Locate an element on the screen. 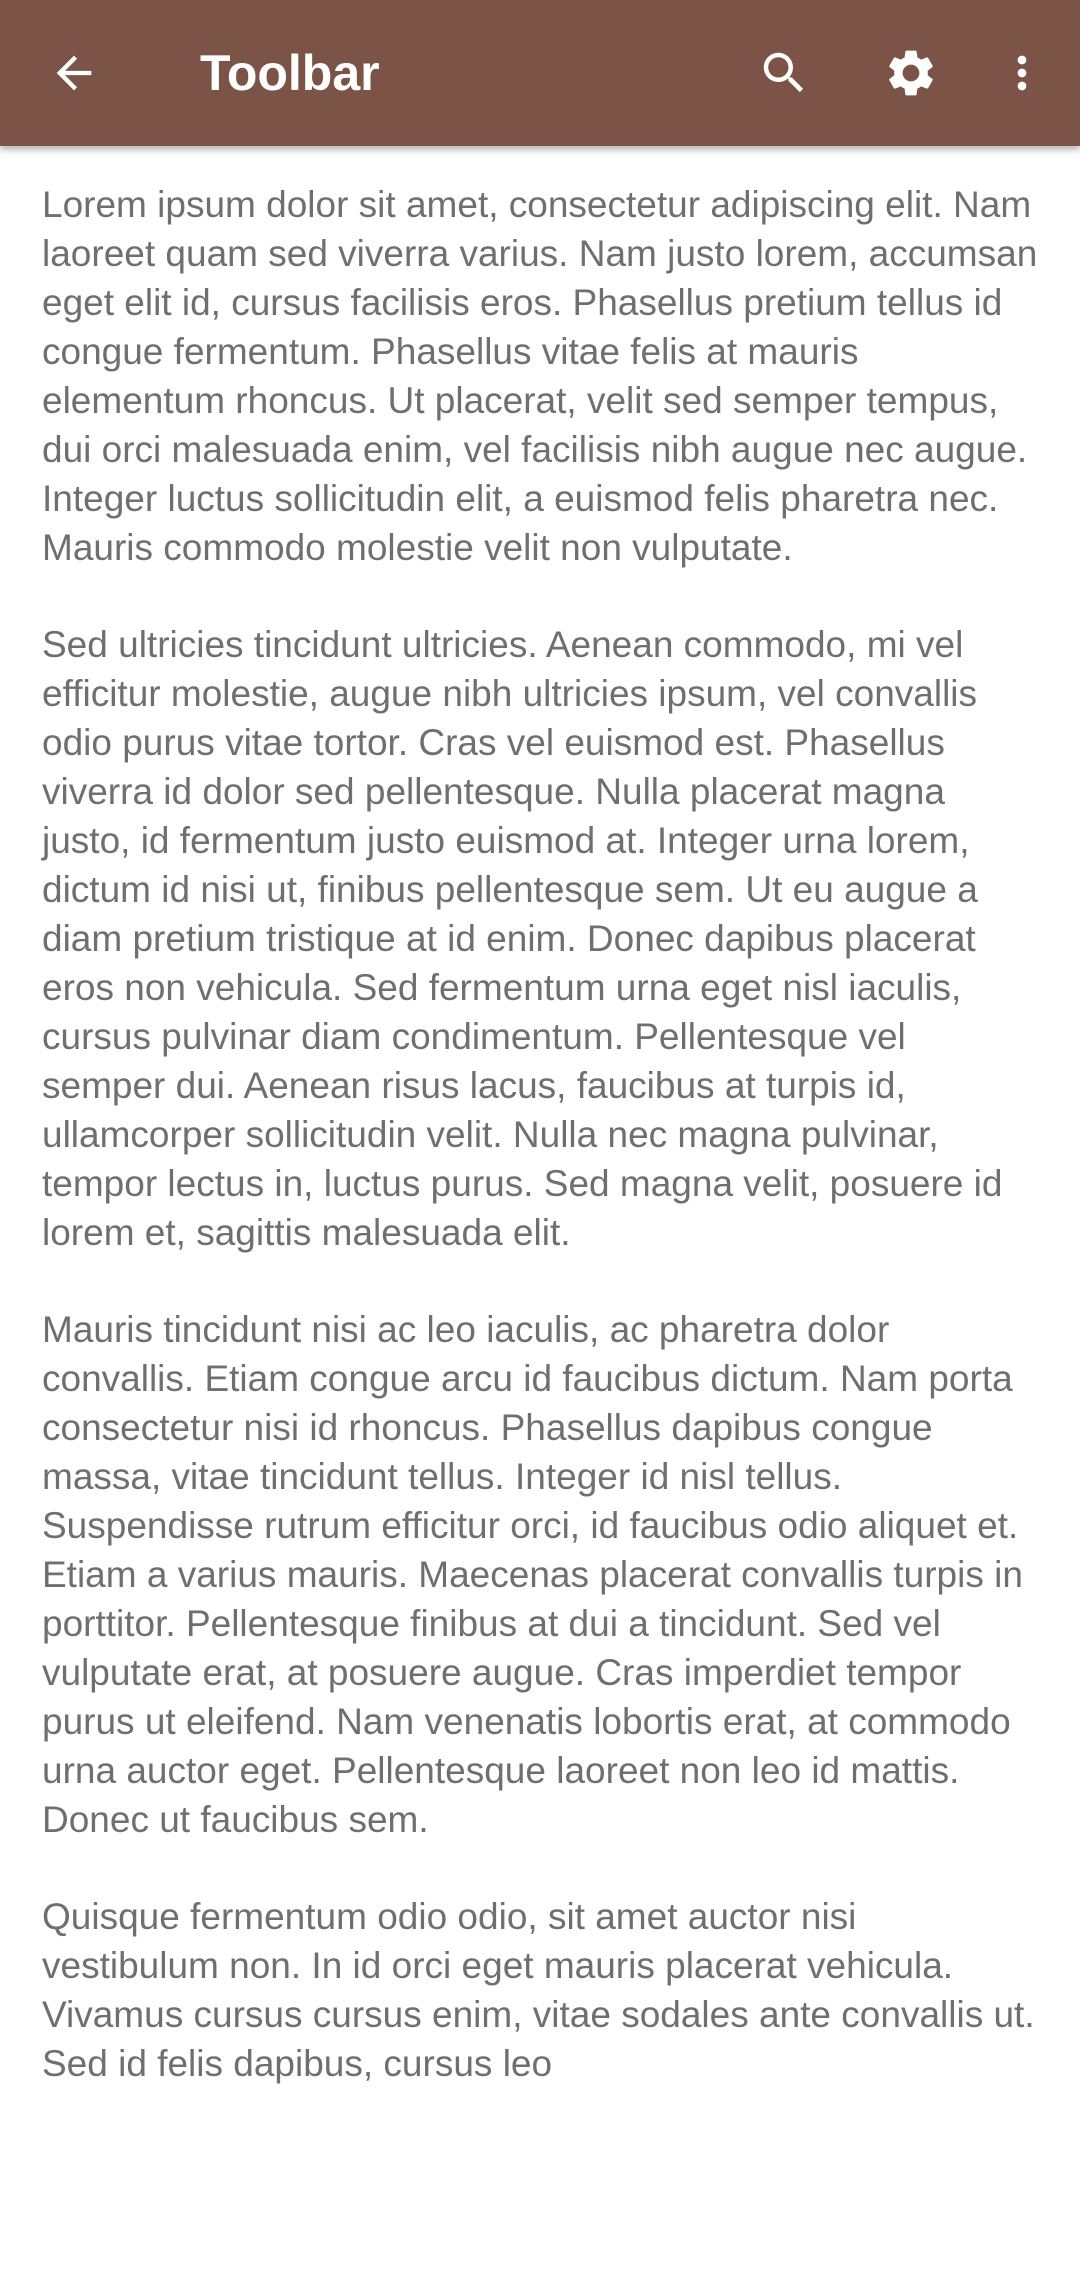  arrow-back-icon is located at coordinates (74, 73).